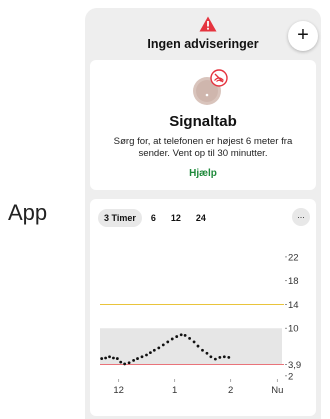 Image resolution: width=330 pixels, height=419 pixels. I want to click on y-tick-label: 10, so click(293, 329).